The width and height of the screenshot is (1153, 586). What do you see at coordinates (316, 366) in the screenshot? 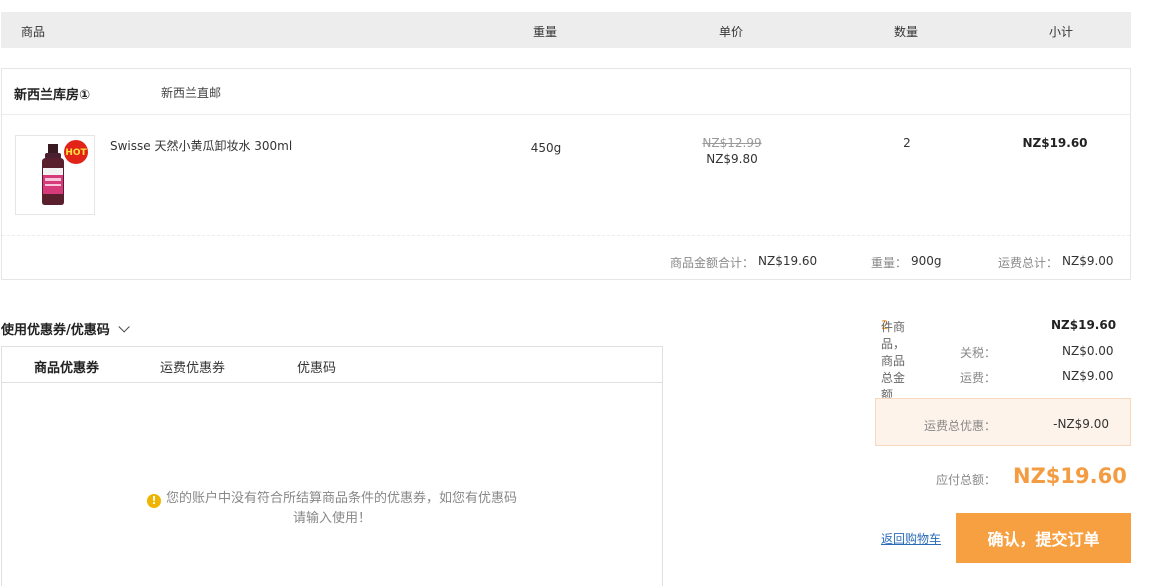
I see `tab-promo-code: 优惠码` at bounding box center [316, 366].